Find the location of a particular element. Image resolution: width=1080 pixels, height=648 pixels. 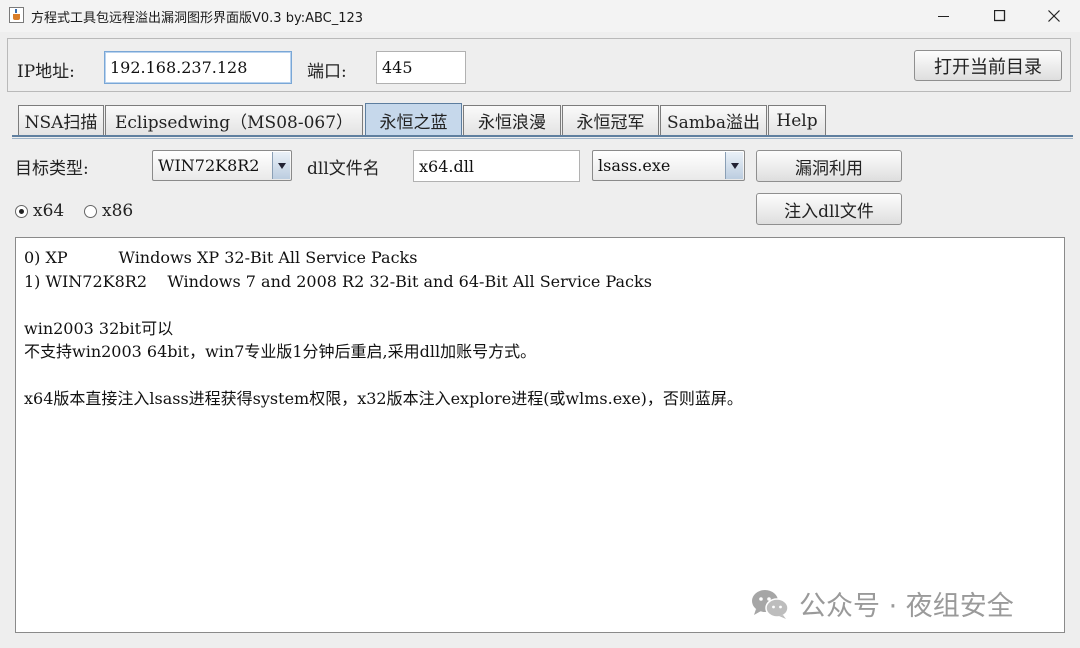

tab-divider is located at coordinates (542, 136).